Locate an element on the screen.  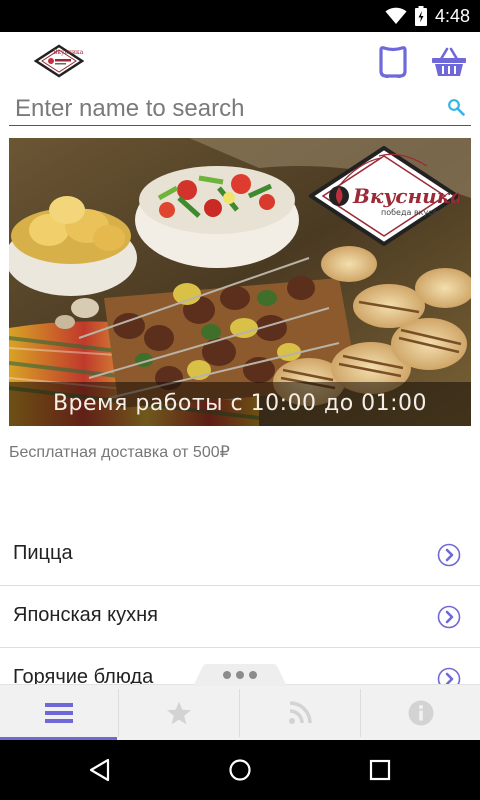
status-bar: 4:48 is located at coordinates (240, 16).